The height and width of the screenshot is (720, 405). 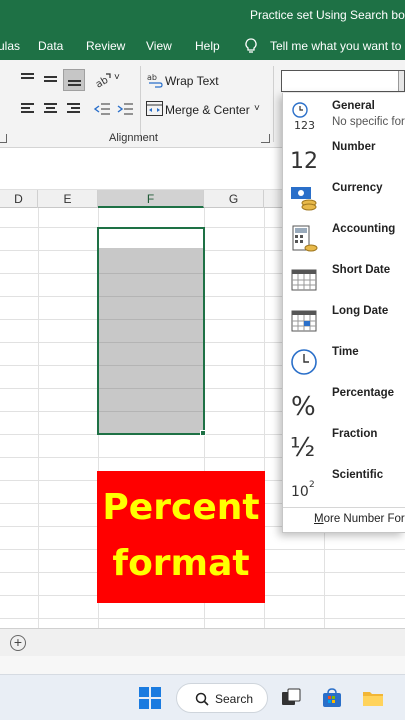 What do you see at coordinates (304, 199) in the screenshot?
I see `currency-icon` at bounding box center [304, 199].